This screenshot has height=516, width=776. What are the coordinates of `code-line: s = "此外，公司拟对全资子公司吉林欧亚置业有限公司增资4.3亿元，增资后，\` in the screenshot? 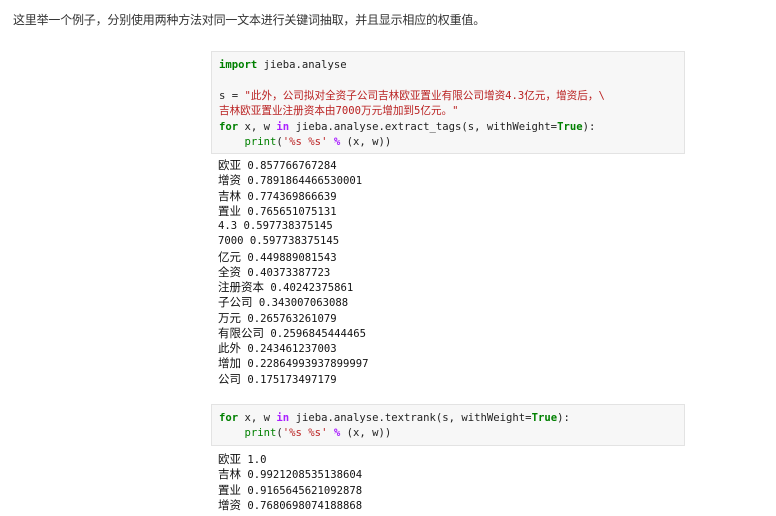 It's located at (451, 96).